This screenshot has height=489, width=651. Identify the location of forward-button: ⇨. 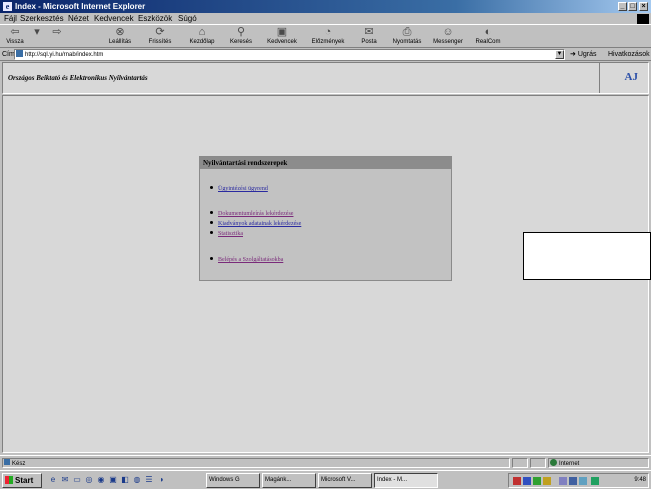
(57, 37).